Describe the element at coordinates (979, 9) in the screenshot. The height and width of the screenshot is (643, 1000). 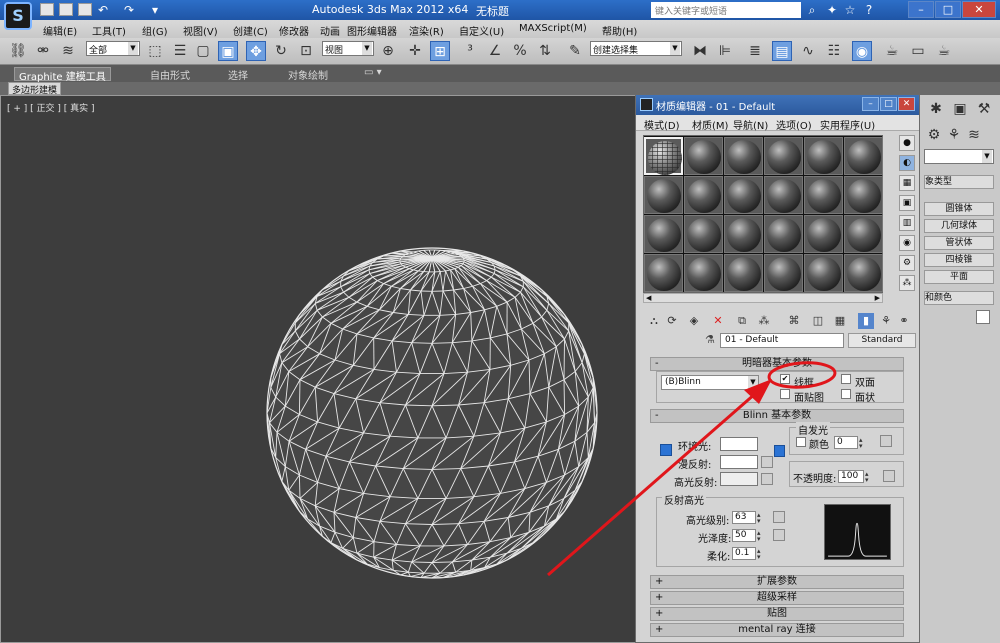
I see `close-button: ✕` at that location.